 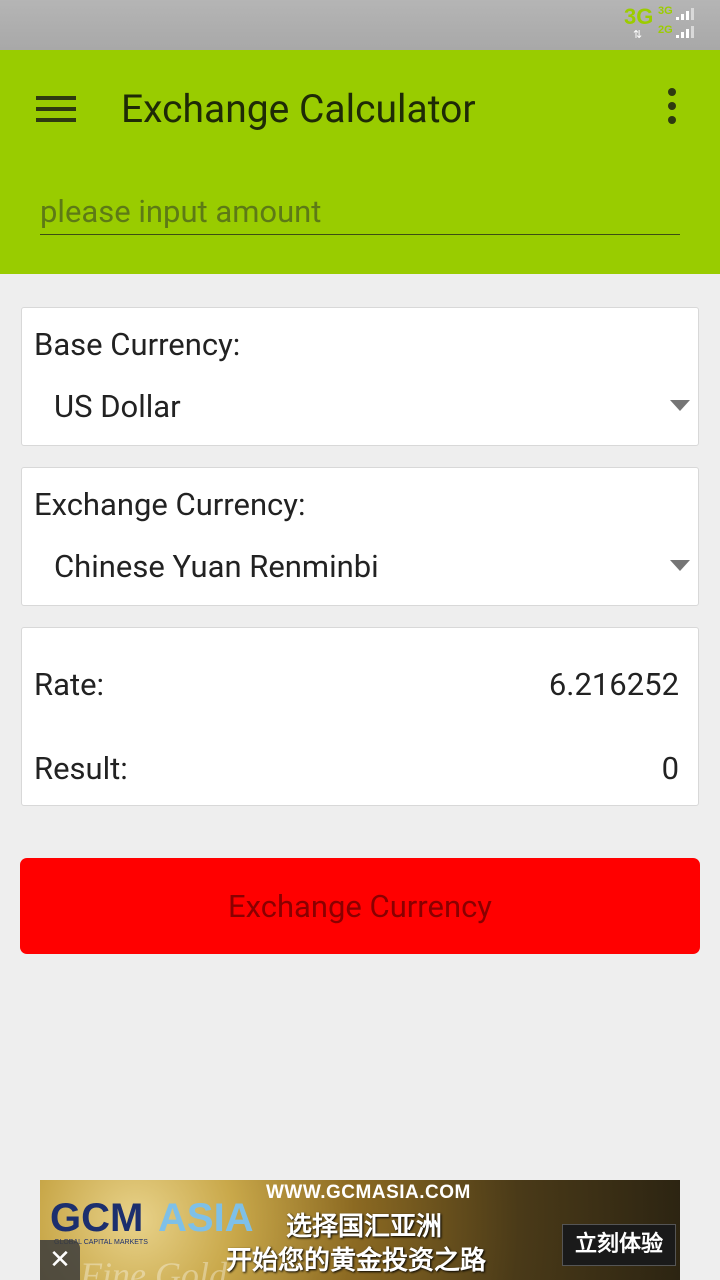 I want to click on base-currency-label: Base Currency:, so click(x=137, y=344).